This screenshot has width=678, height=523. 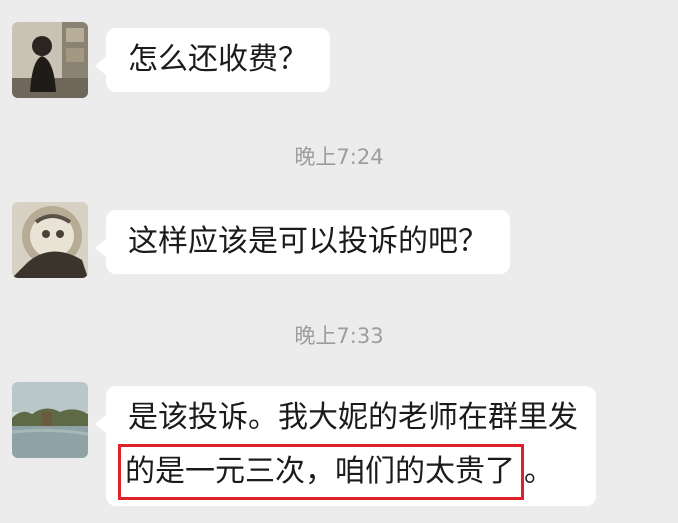 I want to click on message-bubble: 怎么还收费？, so click(x=212, y=60).